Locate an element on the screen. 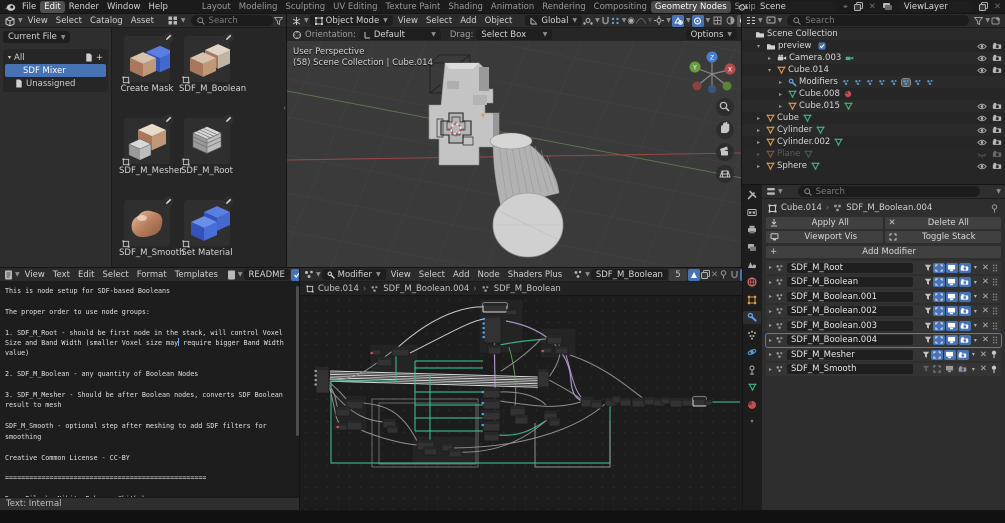  modifier-row-sdf-m-boolean-004: ▸ SDF_M_Boolean.004 ▾ ✕ is located at coordinates (883, 340).